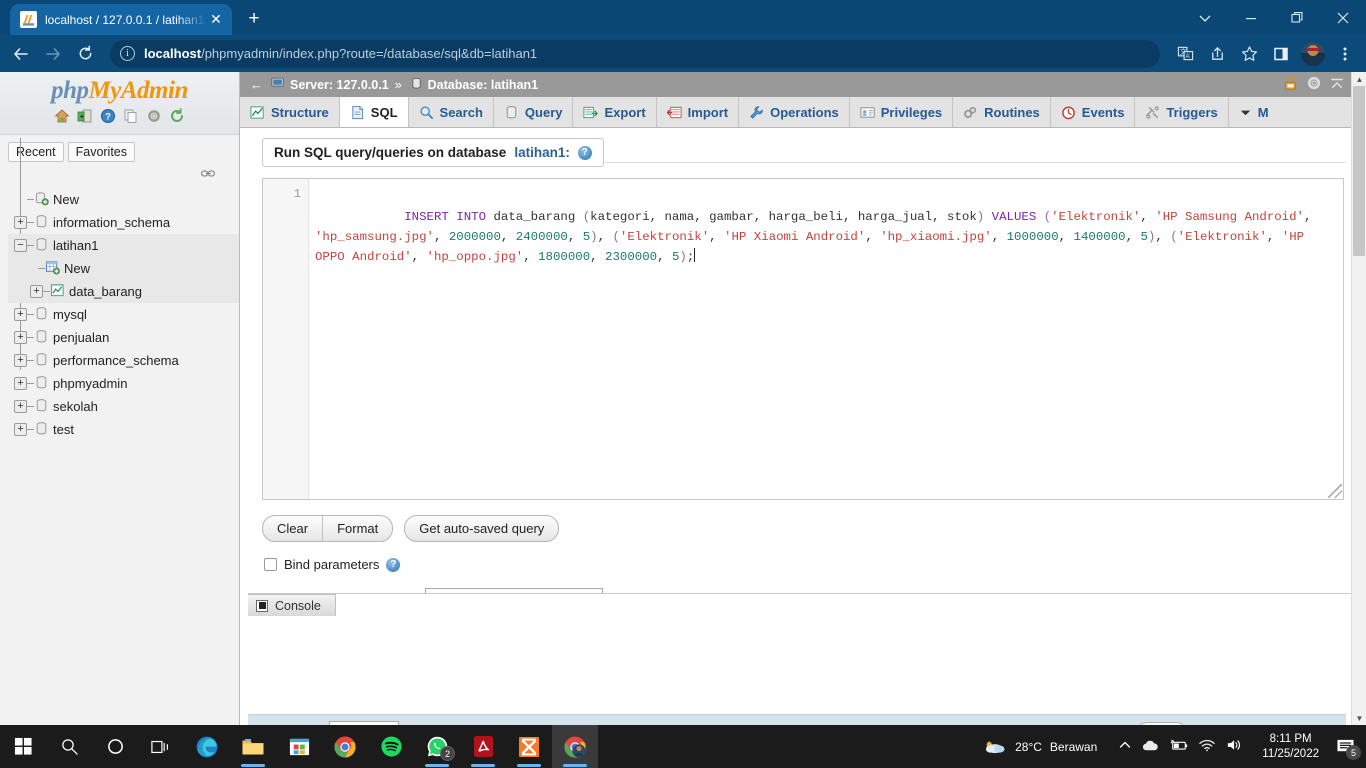 The width and height of the screenshot is (1366, 768). I want to click on tab-operations: Operations, so click(794, 112).